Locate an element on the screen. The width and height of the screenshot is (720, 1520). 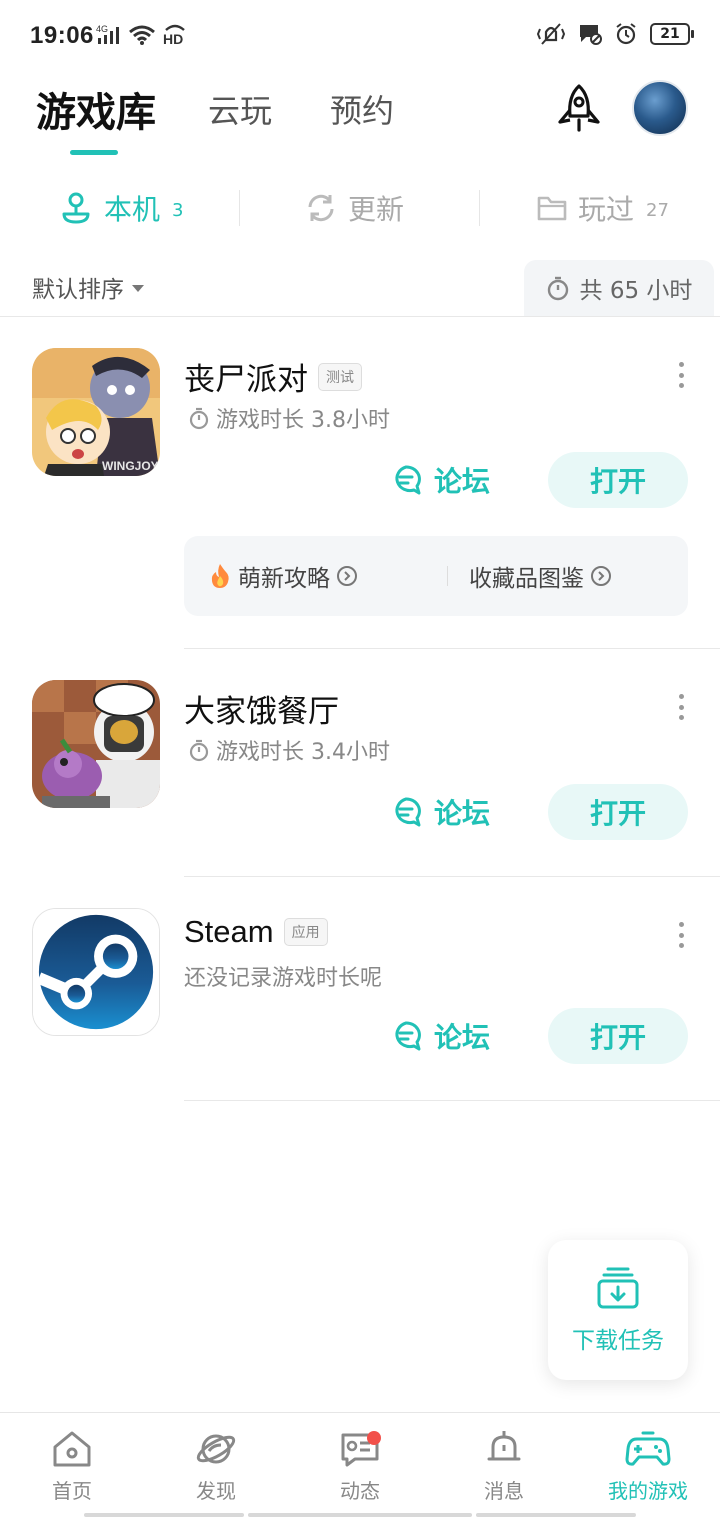
game-title: 大家饿餐厅 is located at coordinates (261, 712).